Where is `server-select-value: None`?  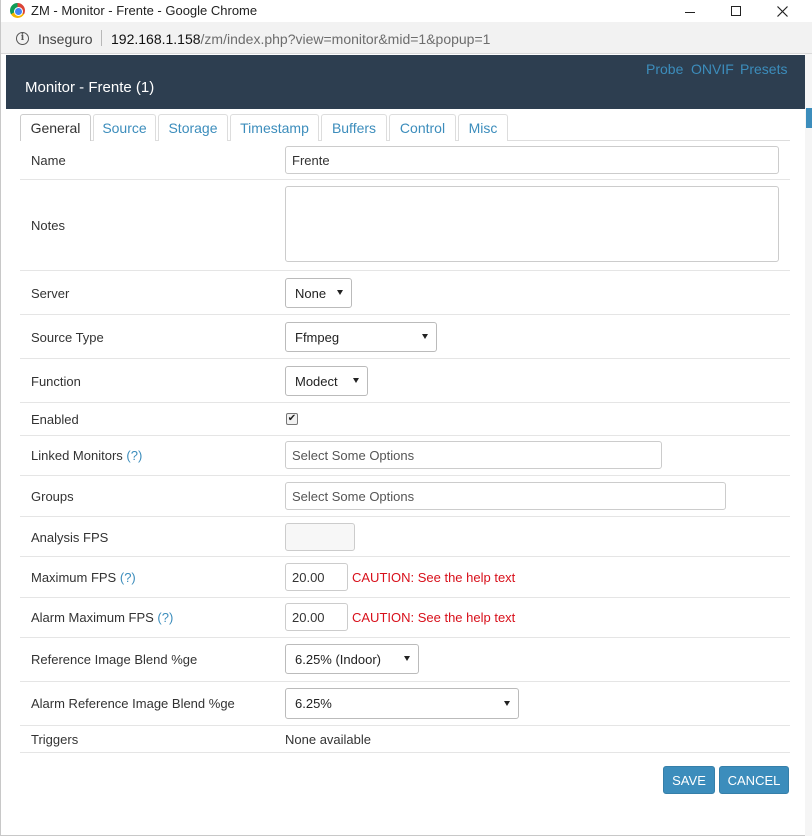 server-select-value: None is located at coordinates (311, 293).